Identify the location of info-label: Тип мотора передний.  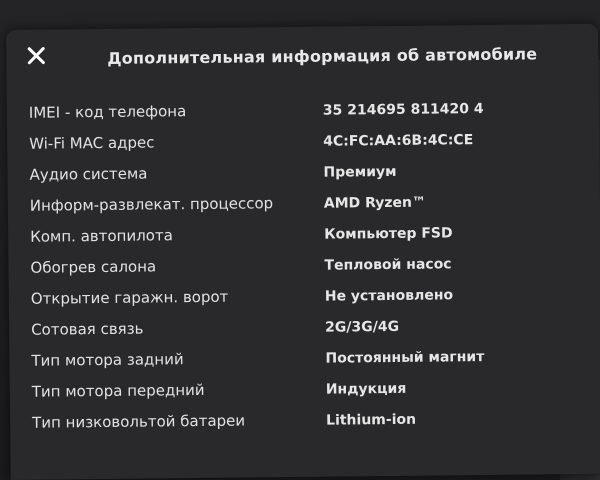
(118, 390).